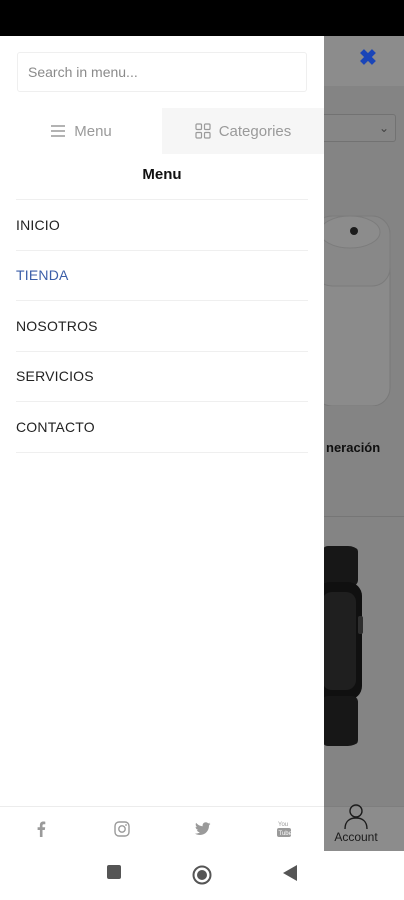  I want to click on home-circle-icon, so click(202, 875).